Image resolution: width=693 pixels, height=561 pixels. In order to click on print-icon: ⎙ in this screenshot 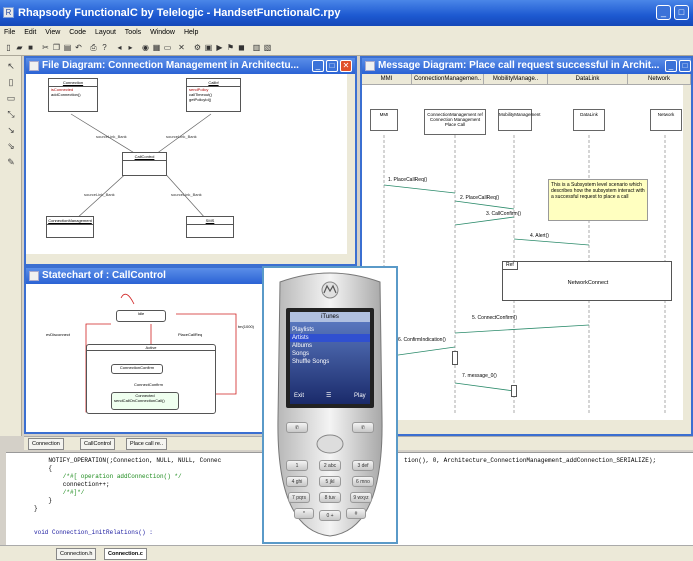, I will do `click(93, 47)`.